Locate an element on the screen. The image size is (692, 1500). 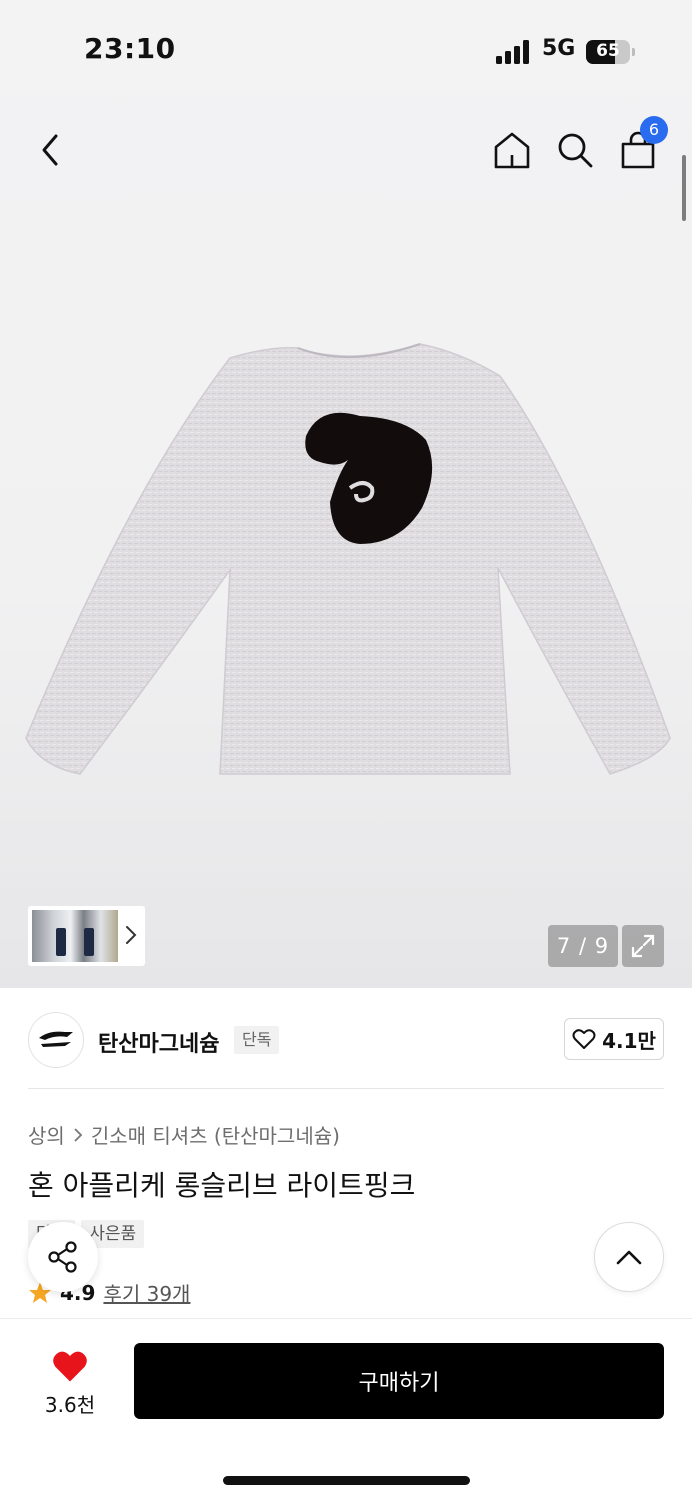
brand-like-button: 4.1만 is located at coordinates (614, 1039).